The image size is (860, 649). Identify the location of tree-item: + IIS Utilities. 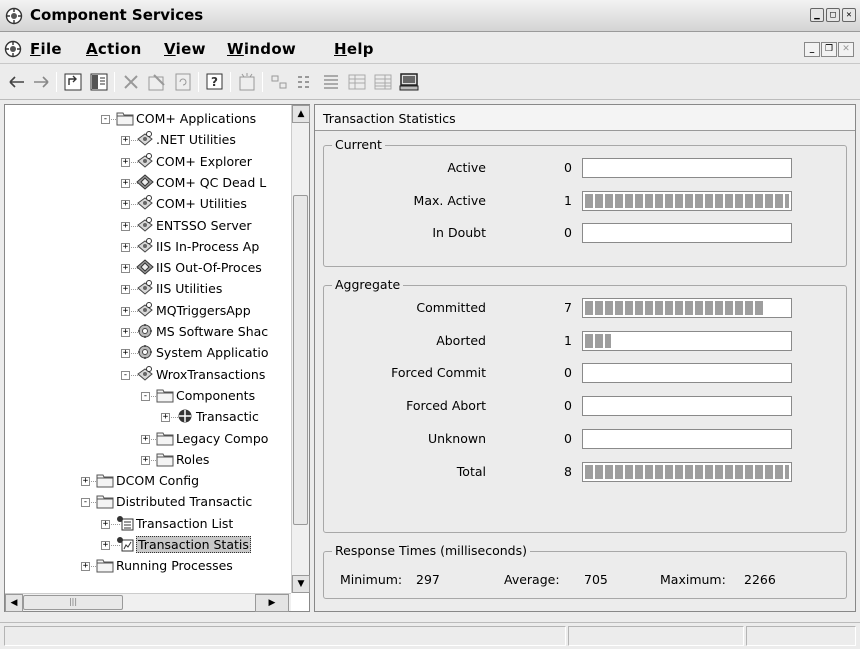
(147, 289).